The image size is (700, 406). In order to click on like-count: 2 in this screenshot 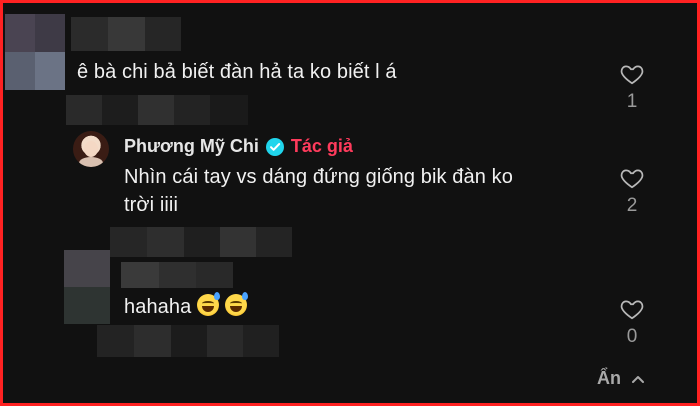, I will do `click(632, 205)`.